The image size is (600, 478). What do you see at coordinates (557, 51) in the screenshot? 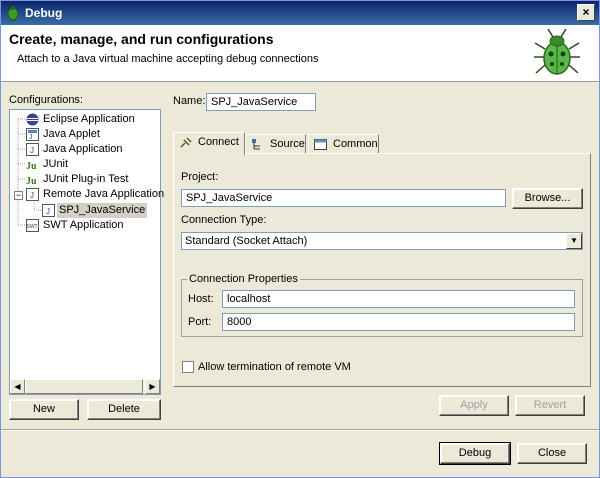
I see `bug-icon` at bounding box center [557, 51].